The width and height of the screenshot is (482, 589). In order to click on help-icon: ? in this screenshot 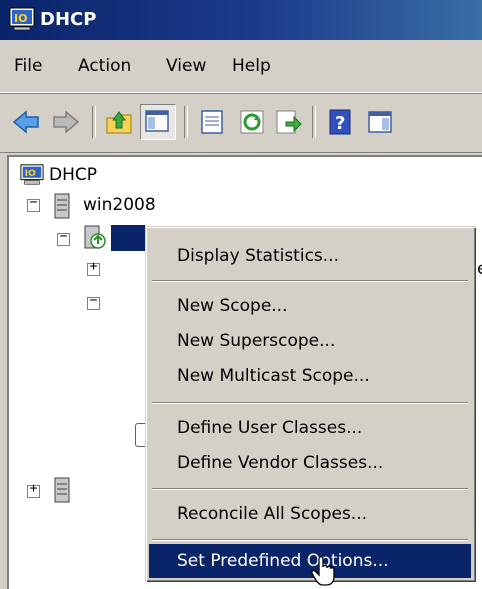, I will do `click(340, 122)`.